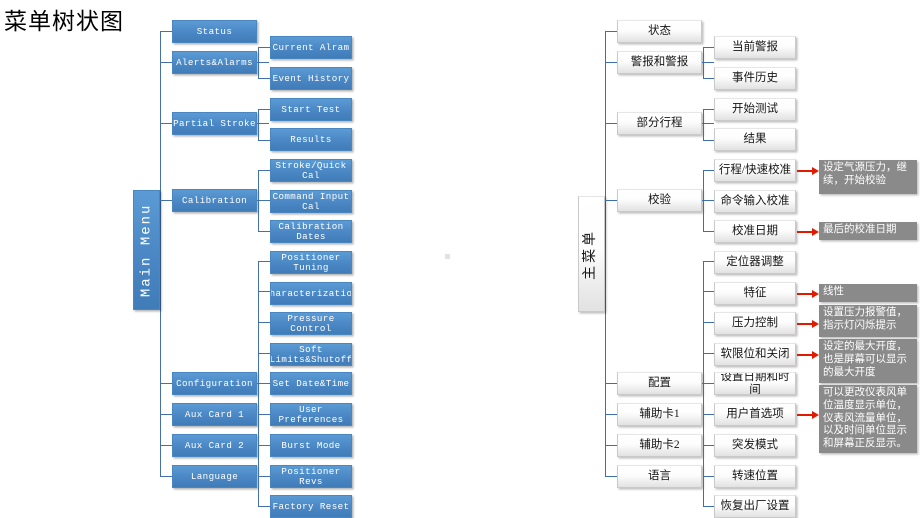  I want to click on left-node-user-preferences-label: User Preferences, so click(311, 414).